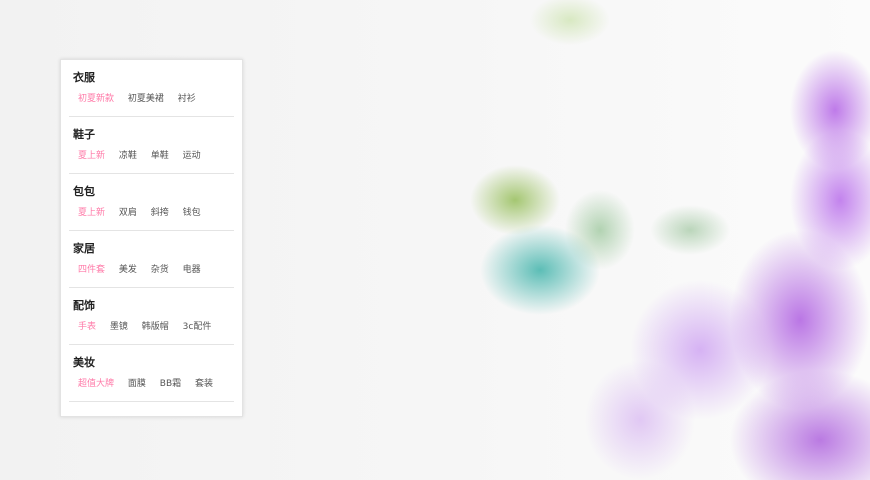  Describe the element at coordinates (151, 88) in the screenshot. I see `category-clothing: 衣服 初夏新款 初夏美裙 衬衫` at that location.